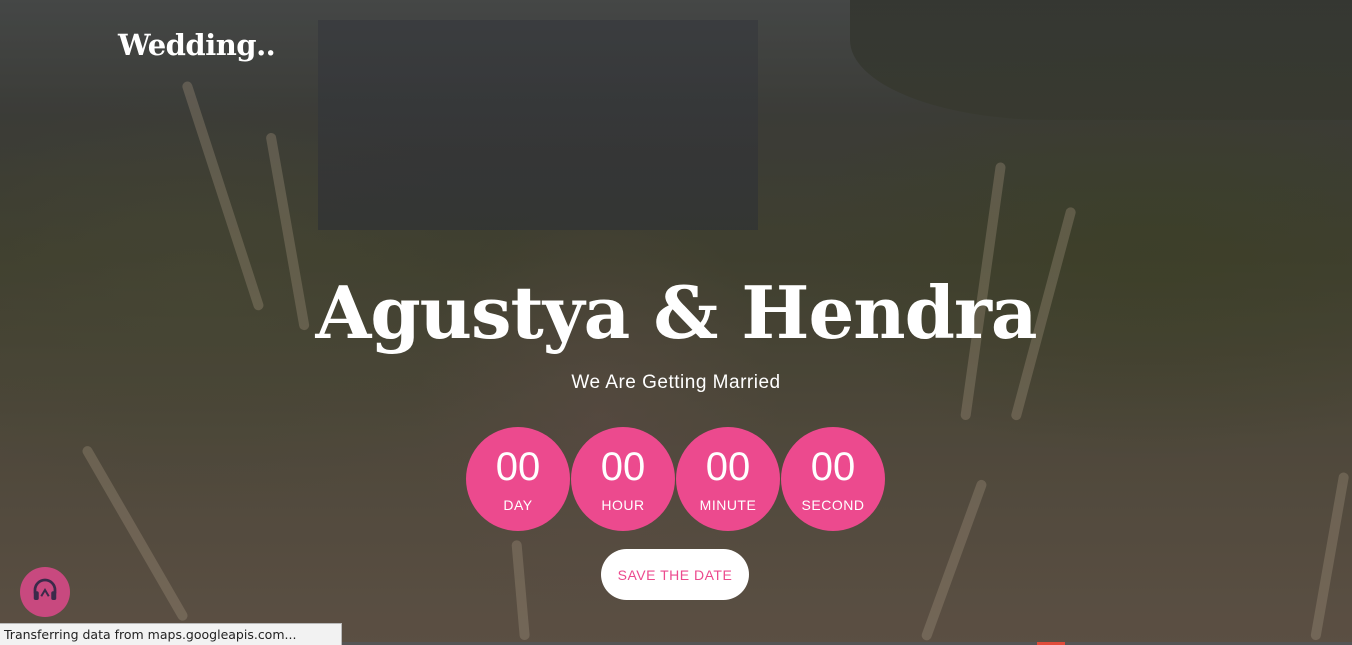 The height and width of the screenshot is (645, 1352). I want to click on countdown-second: 00 SECOND, so click(833, 479).